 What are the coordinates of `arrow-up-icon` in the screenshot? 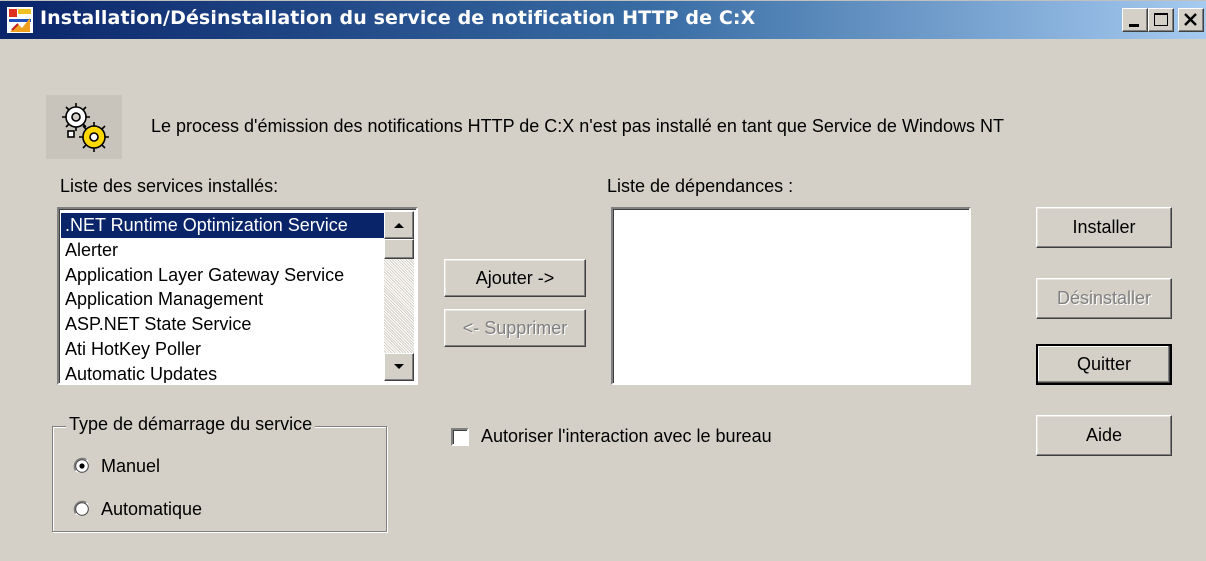 It's located at (399, 225).